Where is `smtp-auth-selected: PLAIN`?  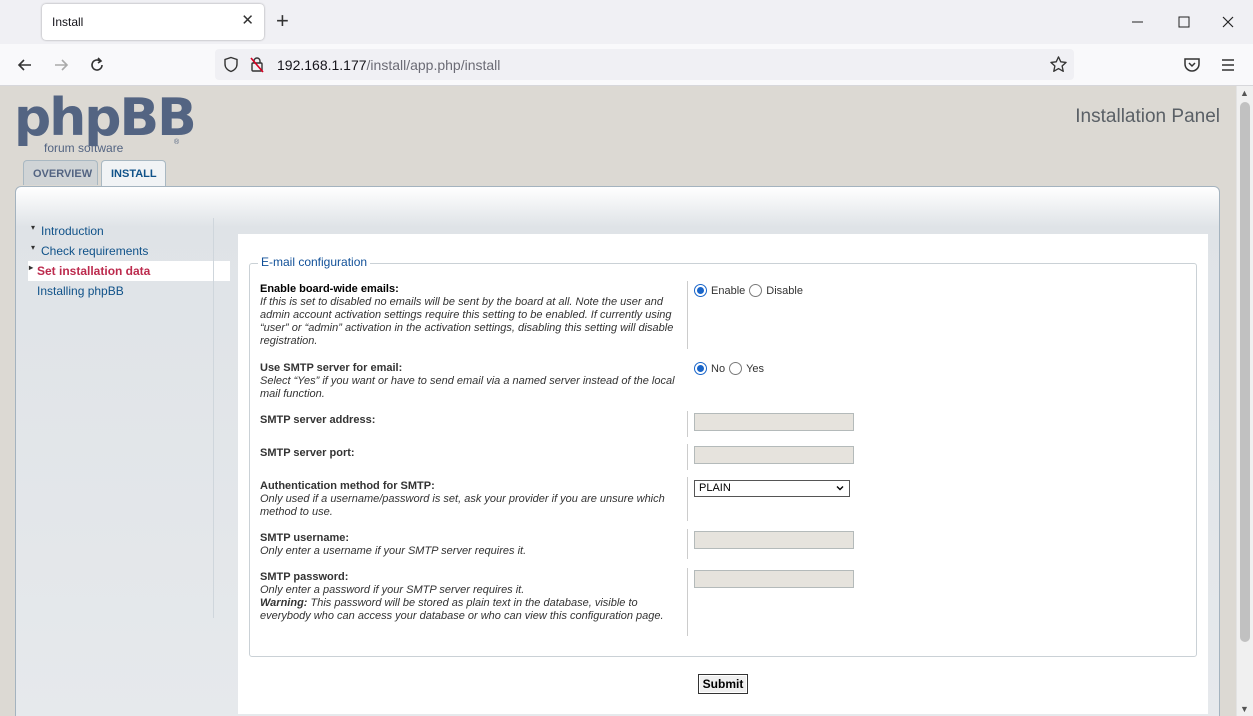 smtp-auth-selected: PLAIN is located at coordinates (715, 488).